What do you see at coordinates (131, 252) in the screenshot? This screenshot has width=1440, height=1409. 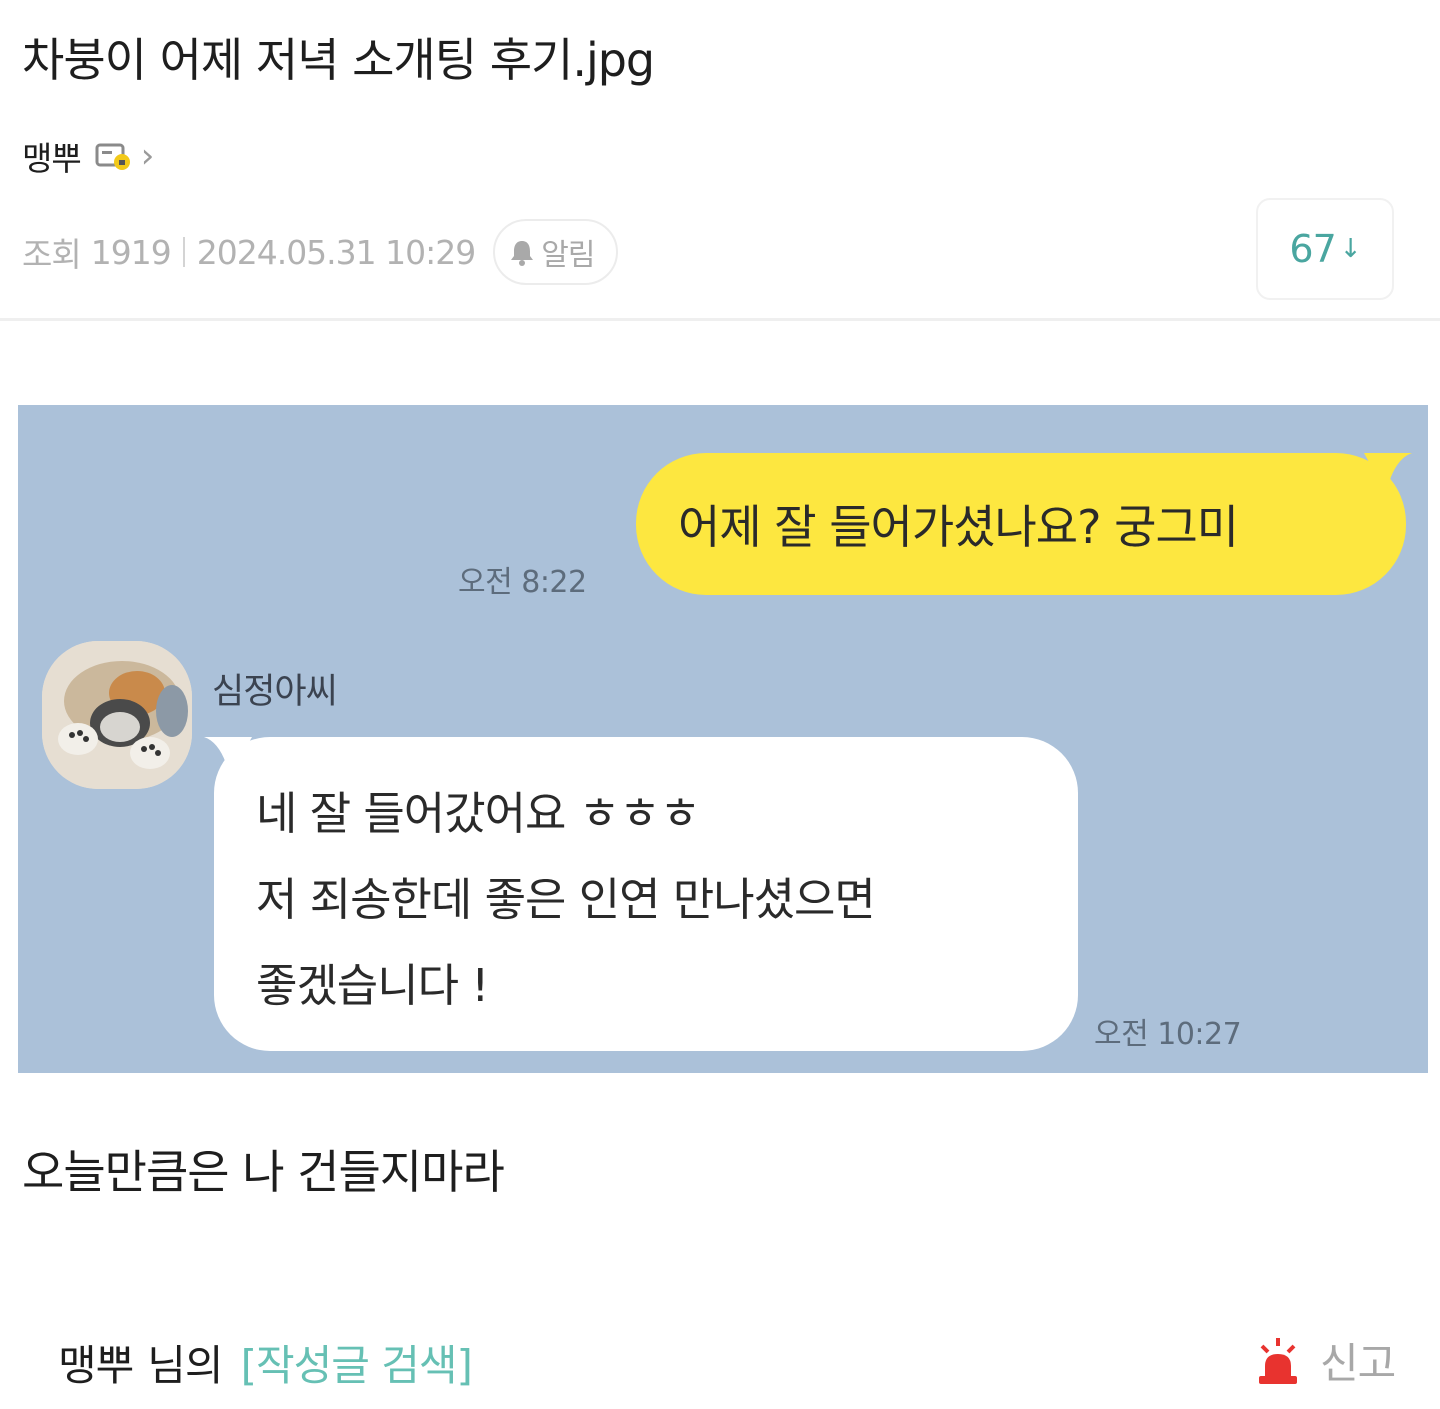 I see `views-count: 1919` at bounding box center [131, 252].